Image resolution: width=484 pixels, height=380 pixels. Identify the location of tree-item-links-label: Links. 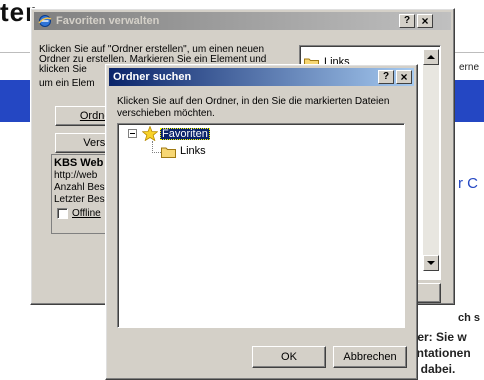
(193, 151).